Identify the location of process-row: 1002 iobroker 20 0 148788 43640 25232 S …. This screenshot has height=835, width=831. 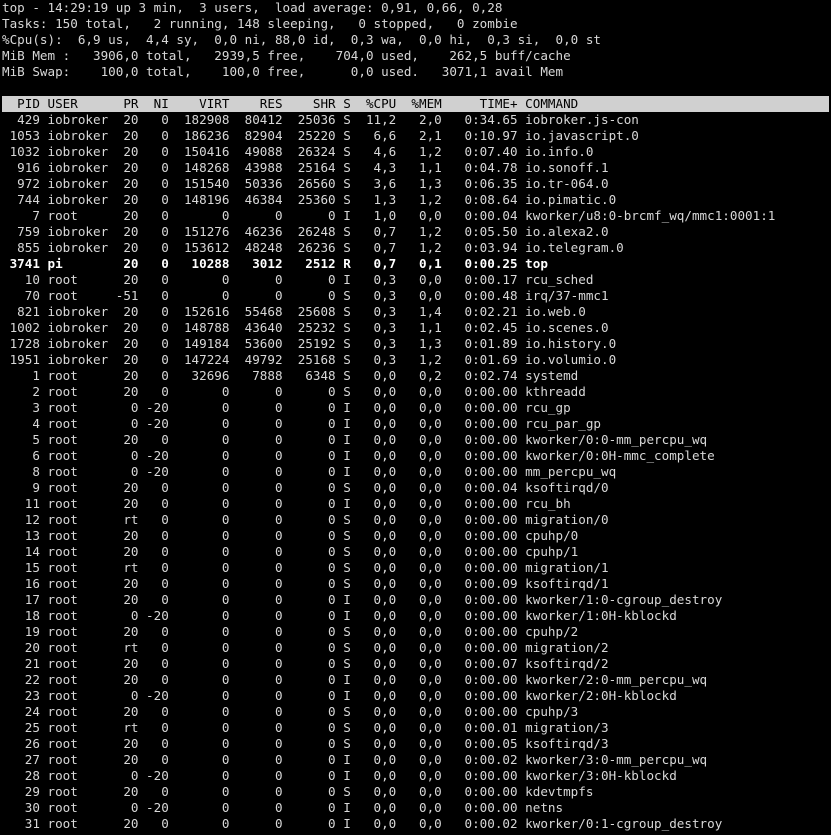
(305, 327).